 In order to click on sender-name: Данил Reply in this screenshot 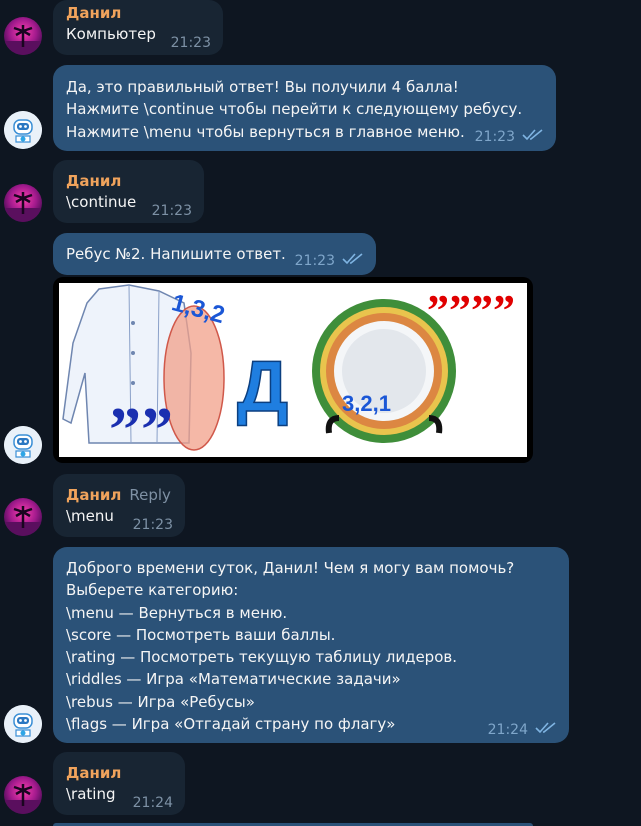, I will do `click(119, 495)`.